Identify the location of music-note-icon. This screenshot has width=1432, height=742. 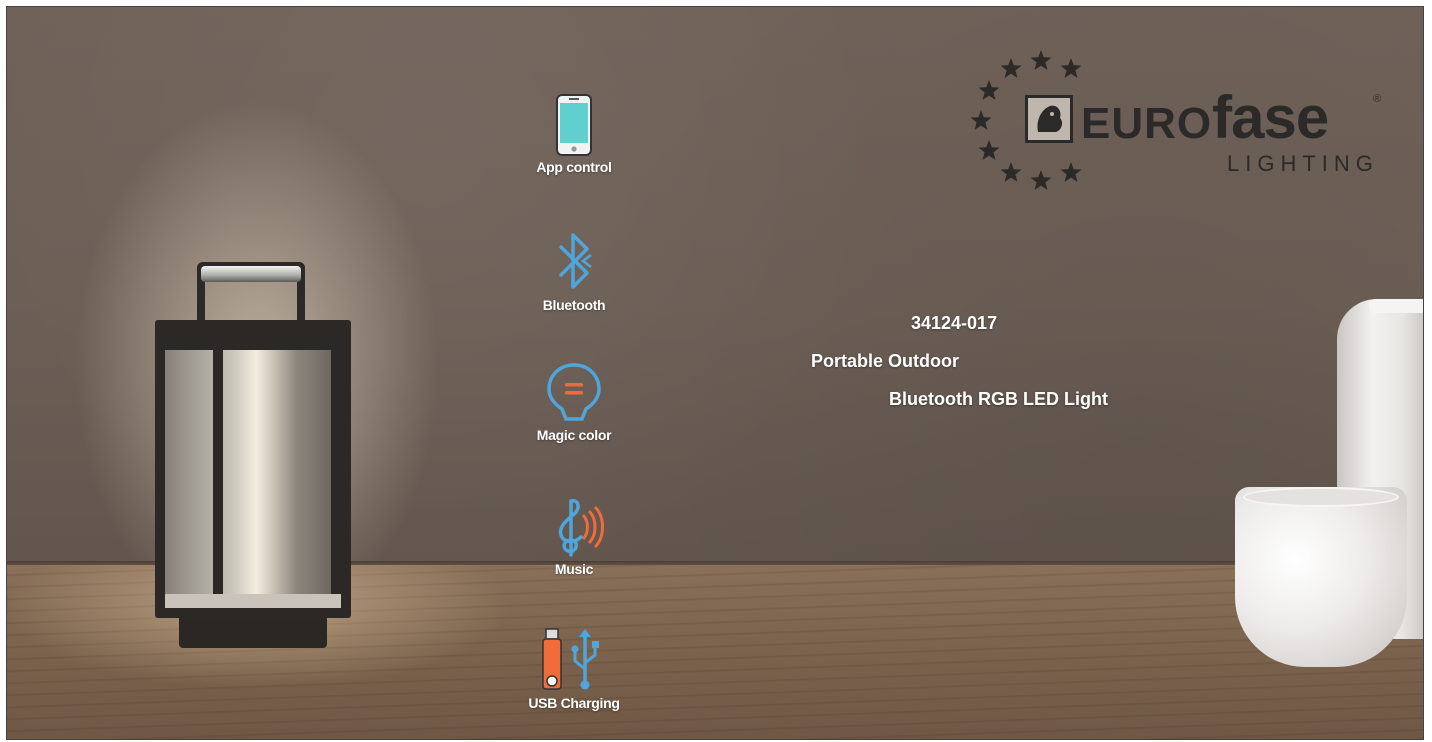
(574, 527).